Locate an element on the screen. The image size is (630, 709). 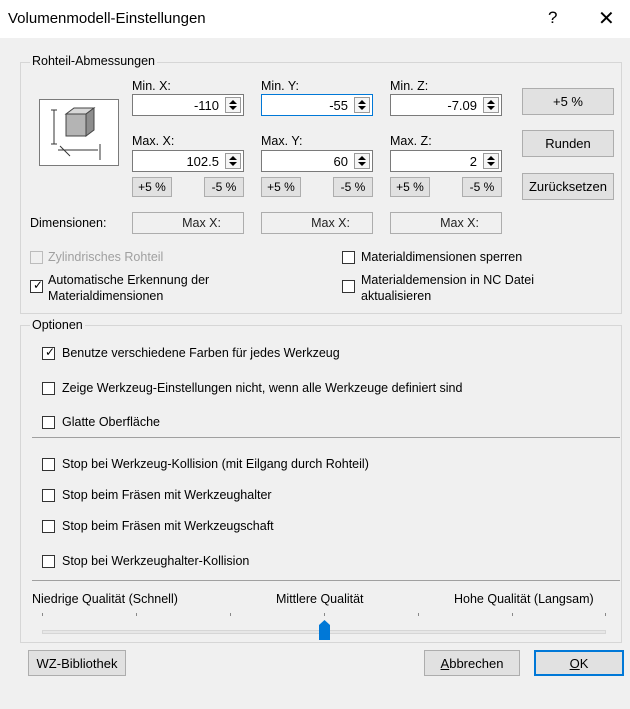
max-z-label: Max. Z: is located at coordinates (411, 141).